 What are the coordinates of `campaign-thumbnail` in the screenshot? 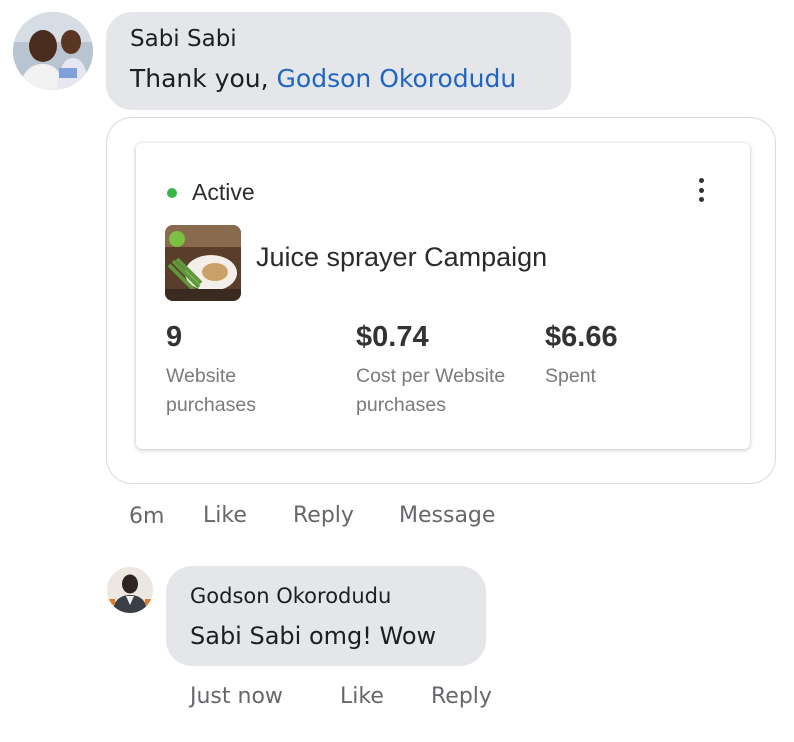 It's located at (203, 263).